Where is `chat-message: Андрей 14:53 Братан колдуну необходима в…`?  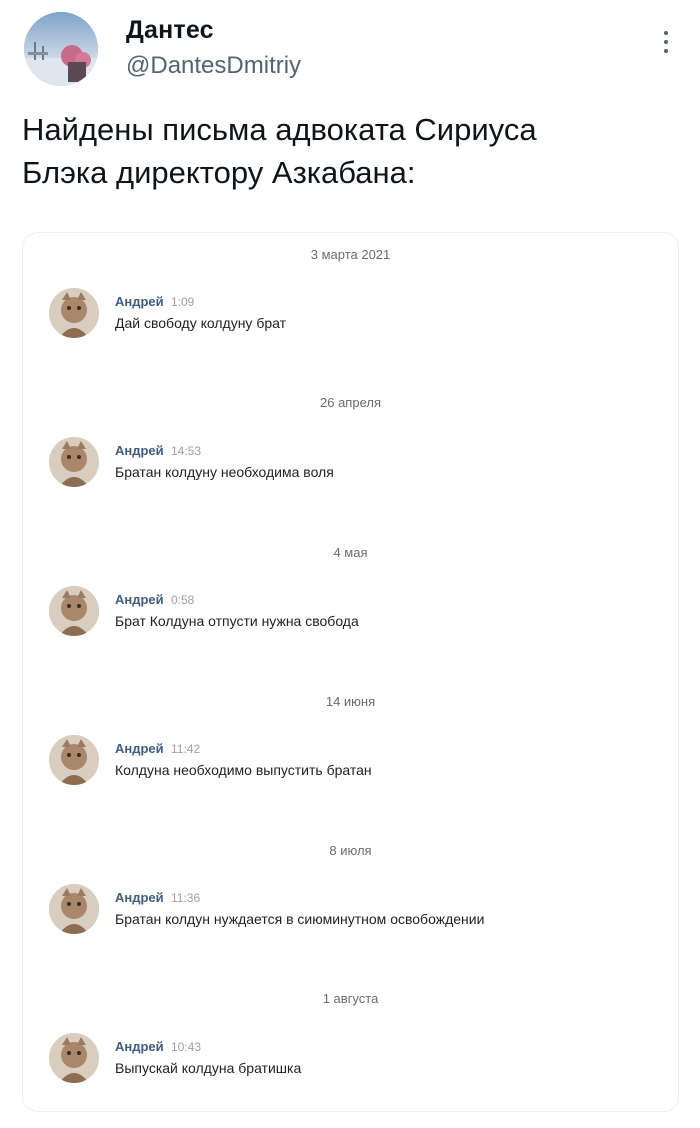 chat-message: Андрей 14:53 Братан колдуну необходима в… is located at coordinates (359, 467).